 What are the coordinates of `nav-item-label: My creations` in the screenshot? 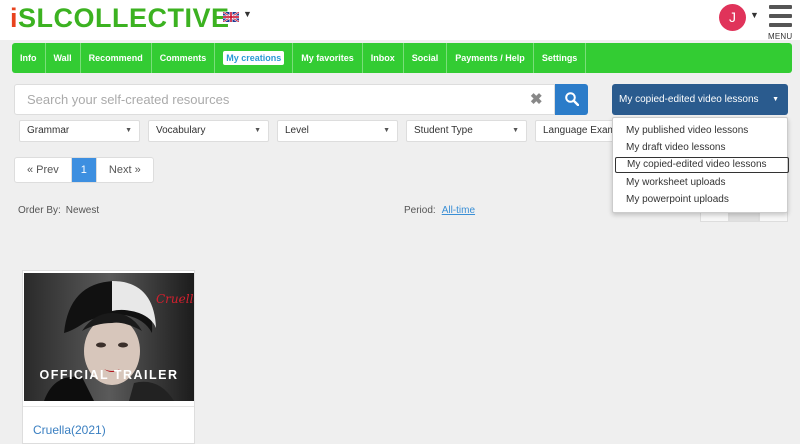 It's located at (254, 58).